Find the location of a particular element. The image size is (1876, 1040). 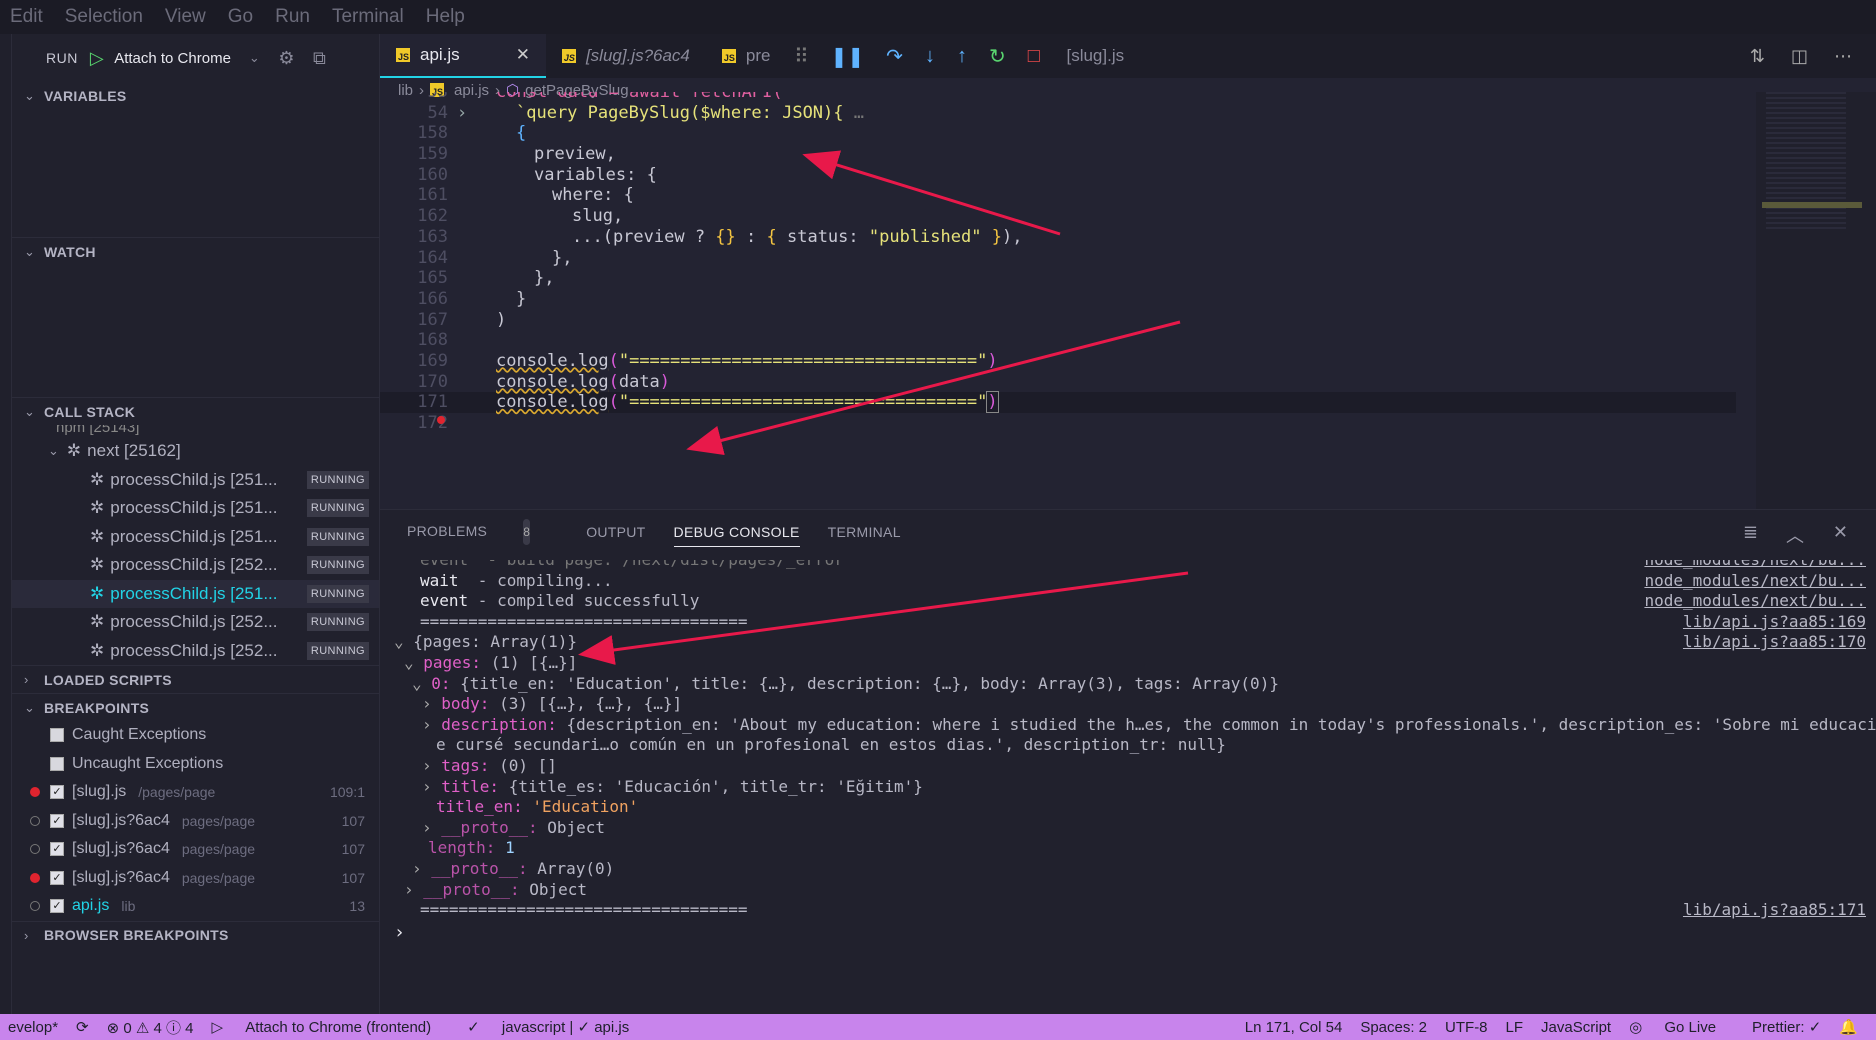

close-icon: ✕ is located at coordinates (523, 55).